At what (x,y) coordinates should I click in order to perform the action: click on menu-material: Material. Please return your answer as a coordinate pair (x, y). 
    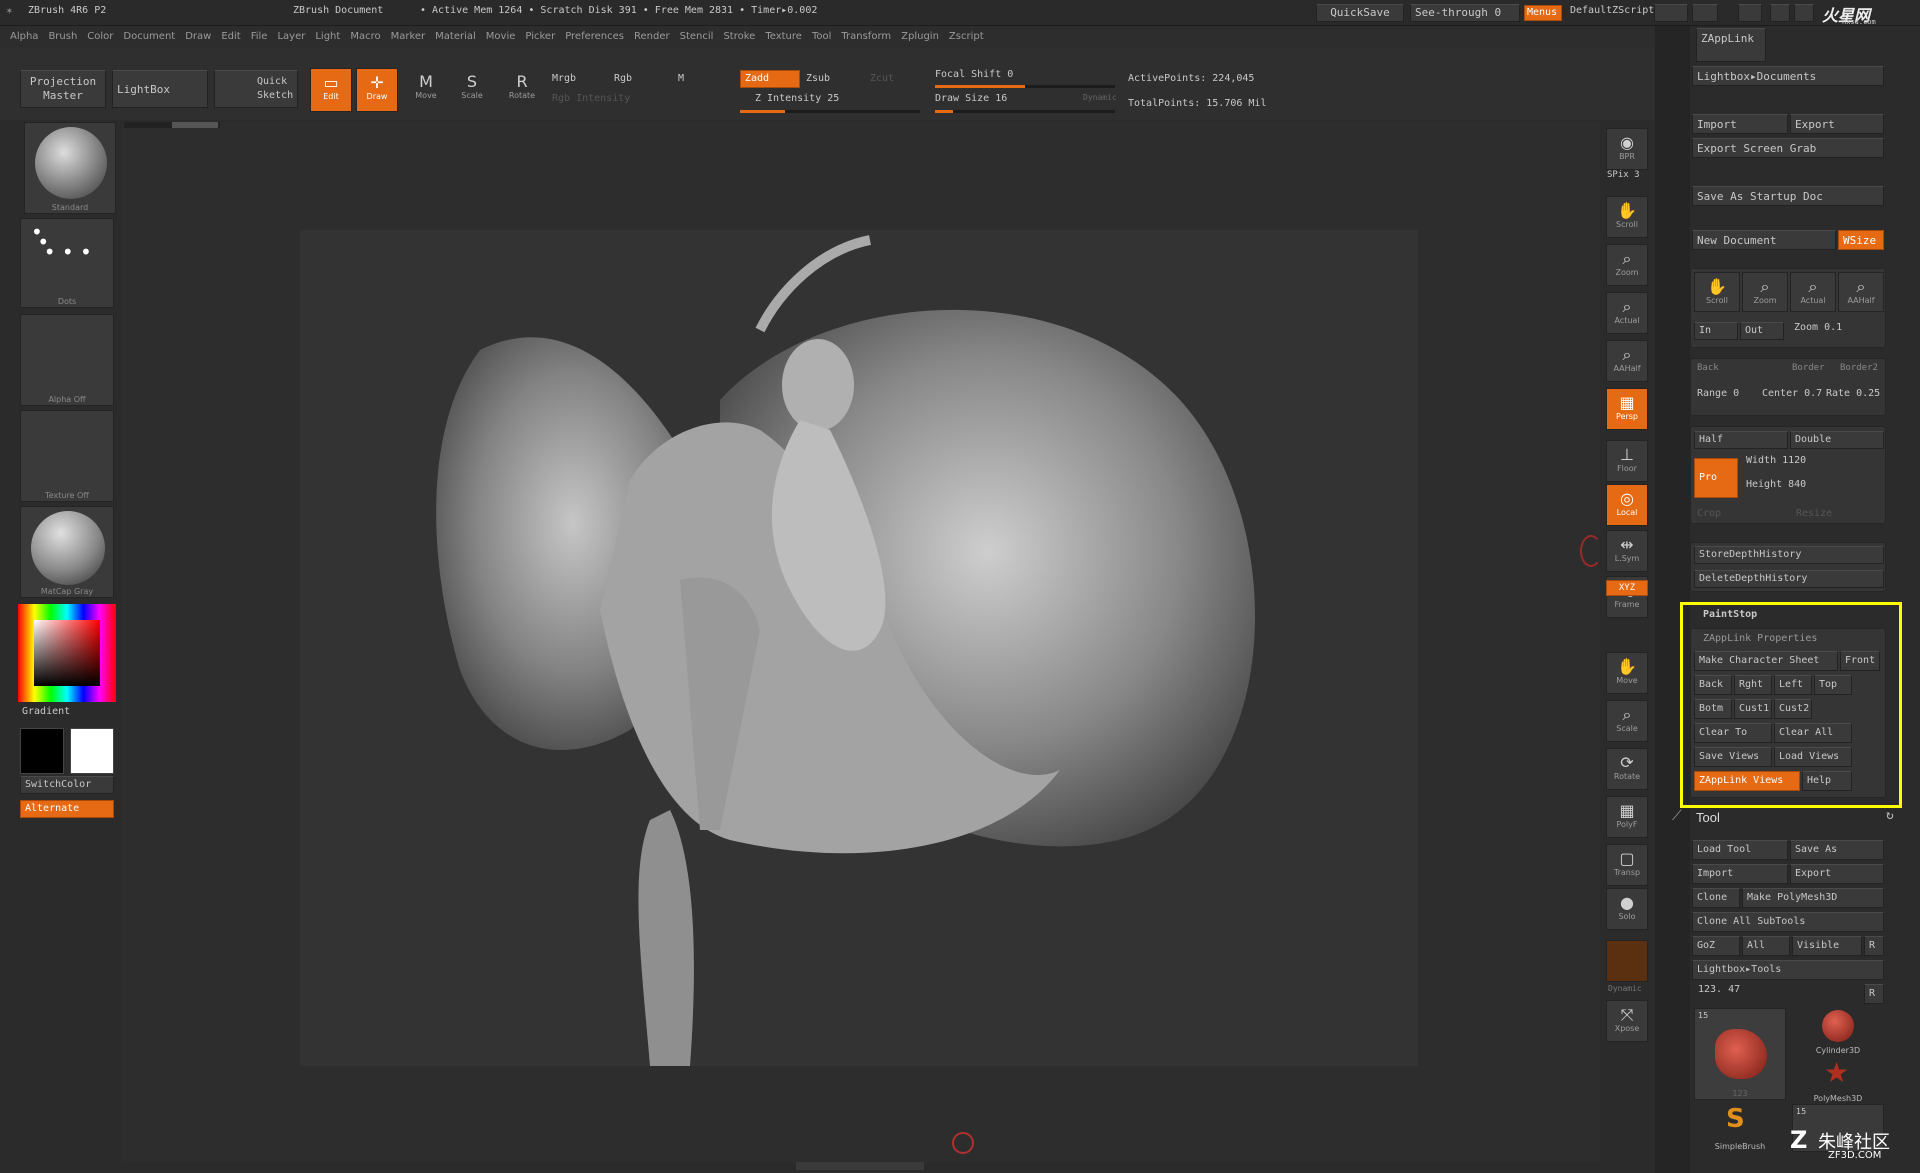
    Looking at the image, I should click on (455, 37).